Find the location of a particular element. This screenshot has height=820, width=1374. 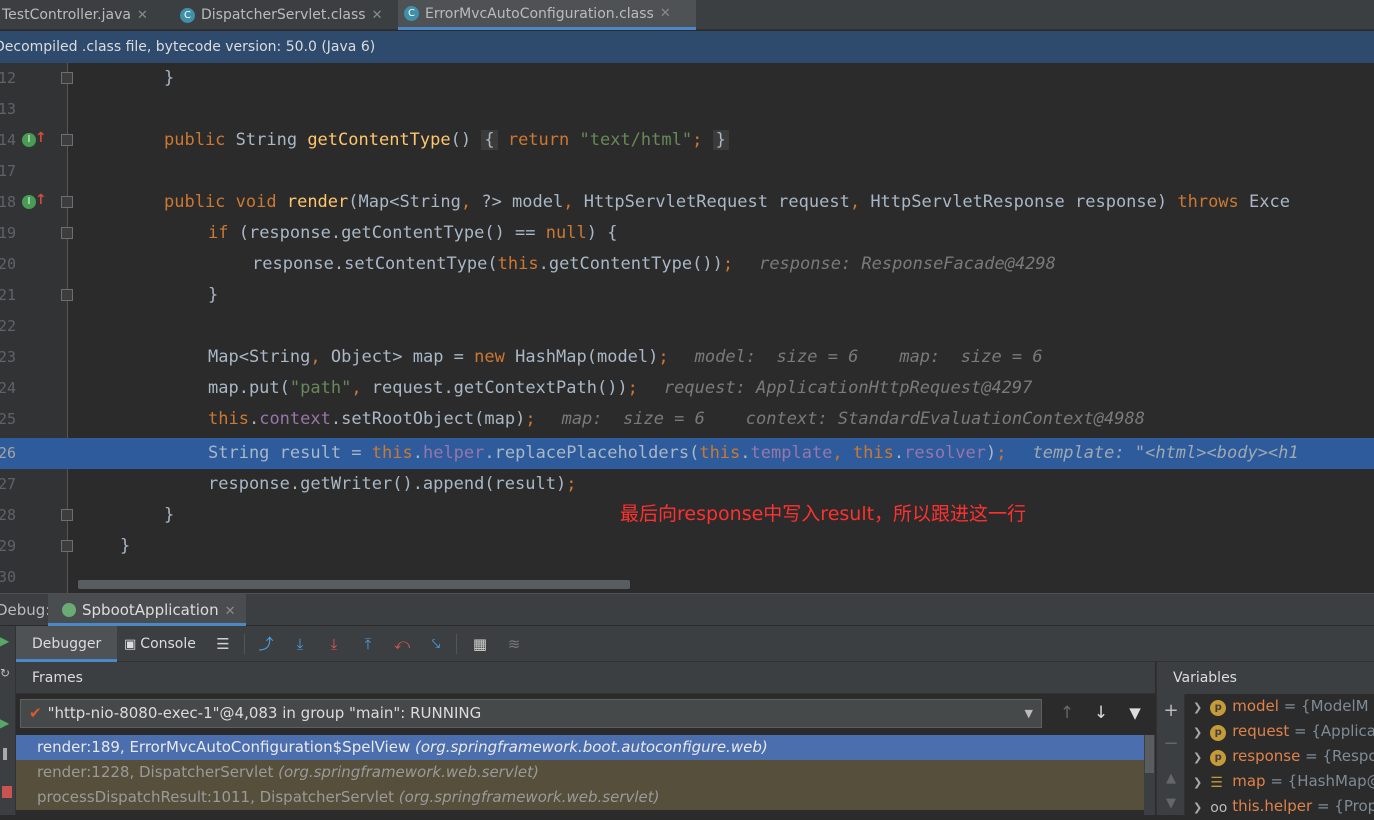

remove-watch-icon: − is located at coordinates (1171, 744).